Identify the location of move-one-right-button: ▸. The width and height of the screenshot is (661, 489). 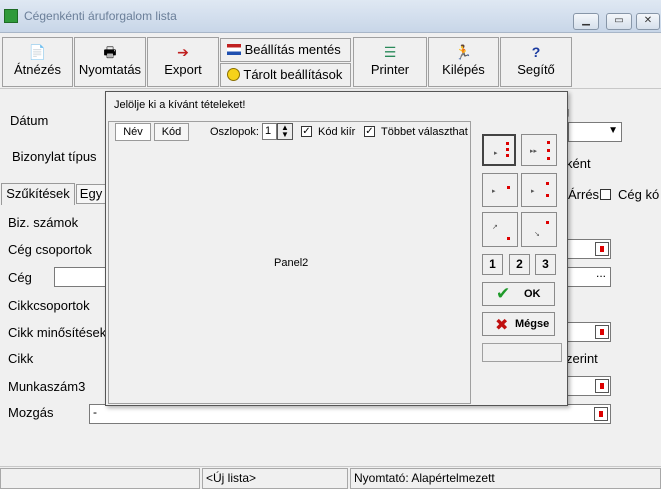
(499, 150).